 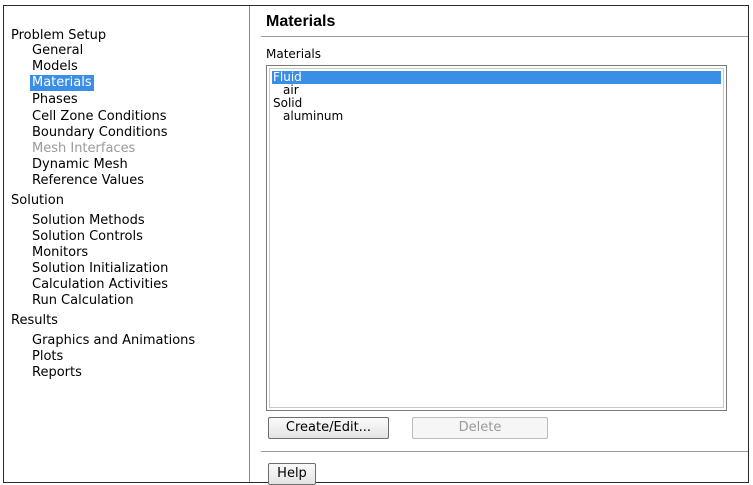 What do you see at coordinates (496, 77) in the screenshot?
I see `list-item-fluid: Fluid` at bounding box center [496, 77].